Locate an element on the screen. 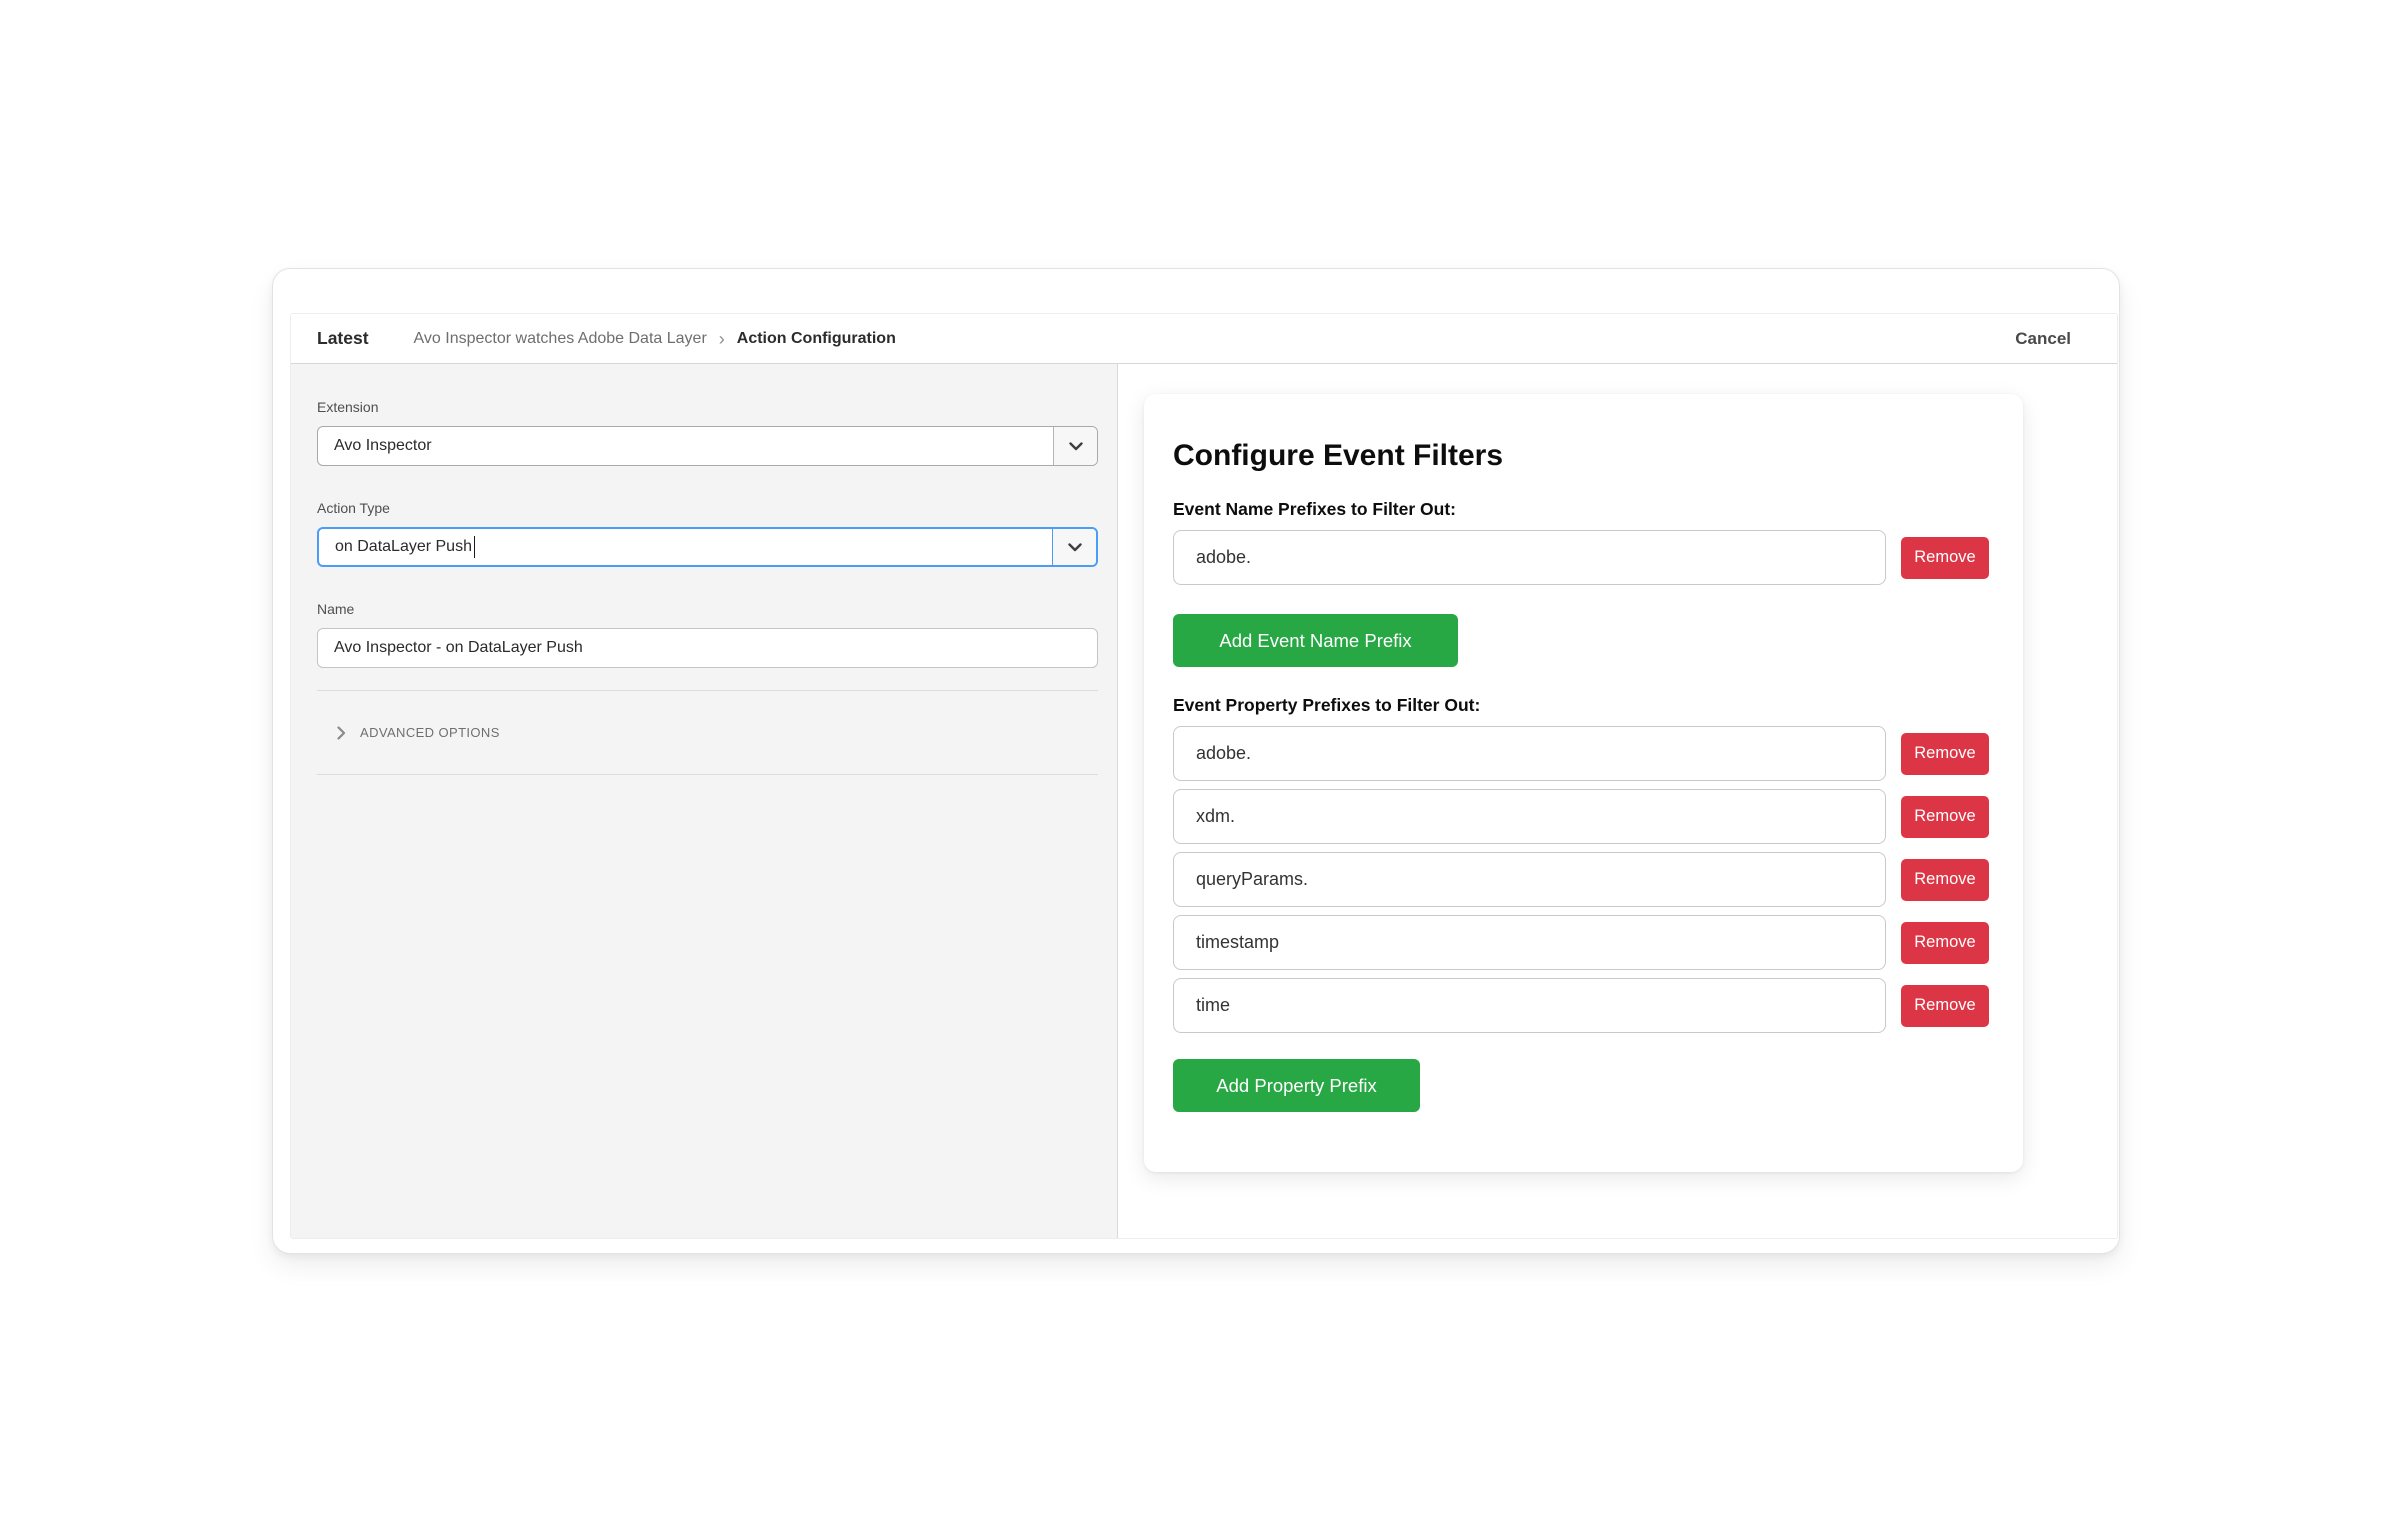 This screenshot has width=2387, height=1528. remove-property-prefix-button-2: Remove is located at coordinates (1945, 816).